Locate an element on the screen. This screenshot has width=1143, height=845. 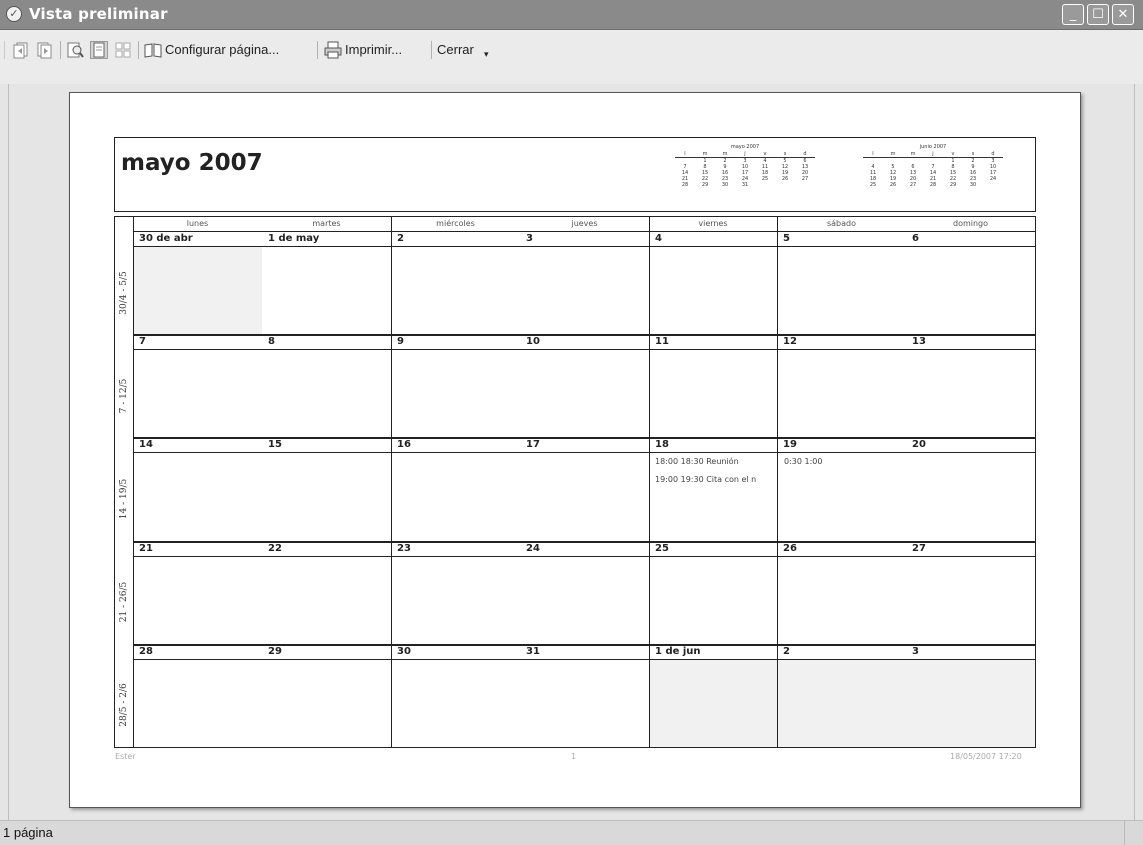
week-range-label: 7 - 12/5 is located at coordinates (124, 396).